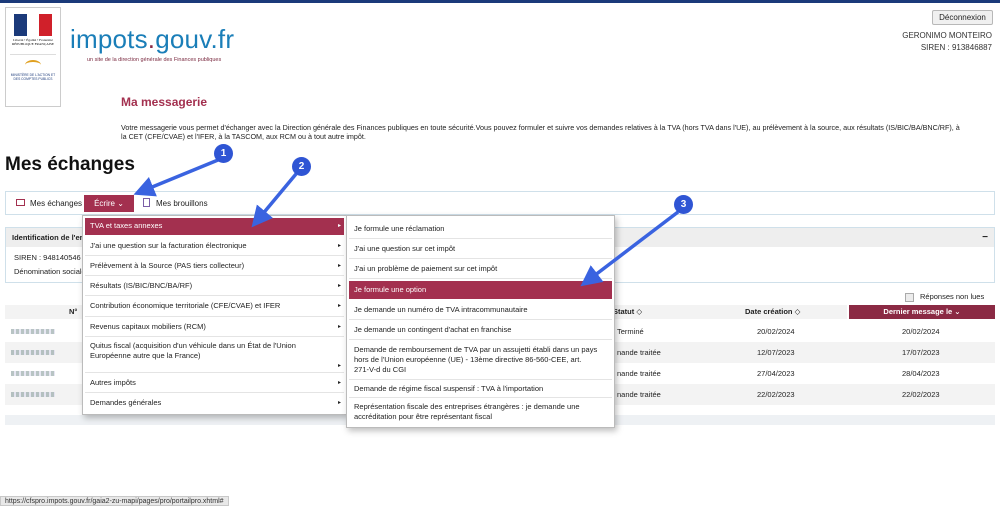 This screenshot has height=506, width=1000. I want to click on menu-item-rcm: Revenus capitaux mobiliers (RCM) ▸, so click(214, 327).